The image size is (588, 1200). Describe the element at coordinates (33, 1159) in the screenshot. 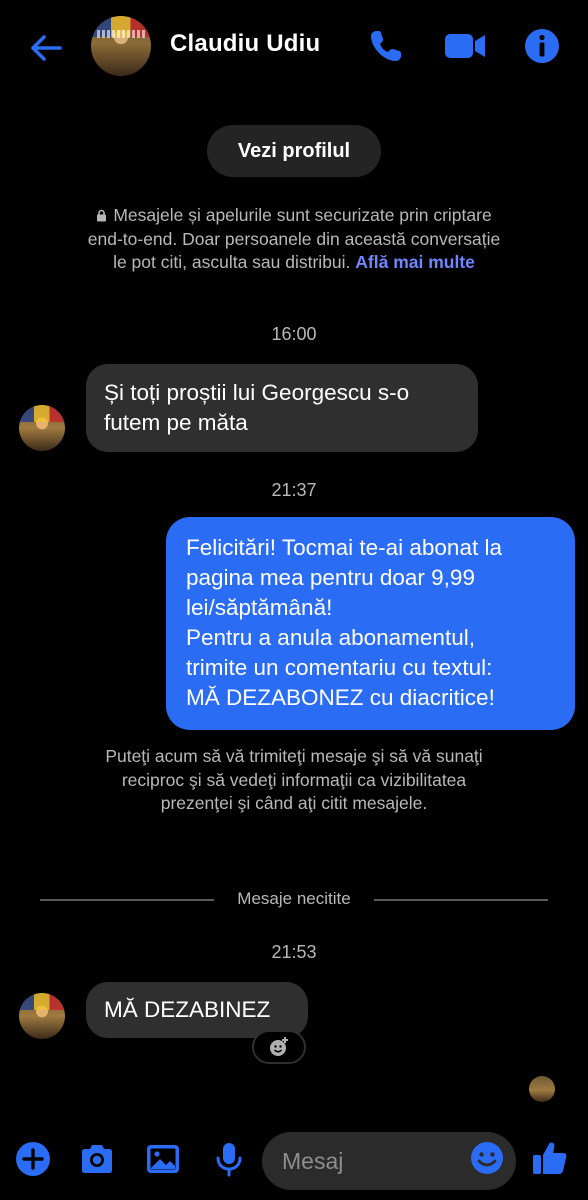

I see `plus-icon` at that location.